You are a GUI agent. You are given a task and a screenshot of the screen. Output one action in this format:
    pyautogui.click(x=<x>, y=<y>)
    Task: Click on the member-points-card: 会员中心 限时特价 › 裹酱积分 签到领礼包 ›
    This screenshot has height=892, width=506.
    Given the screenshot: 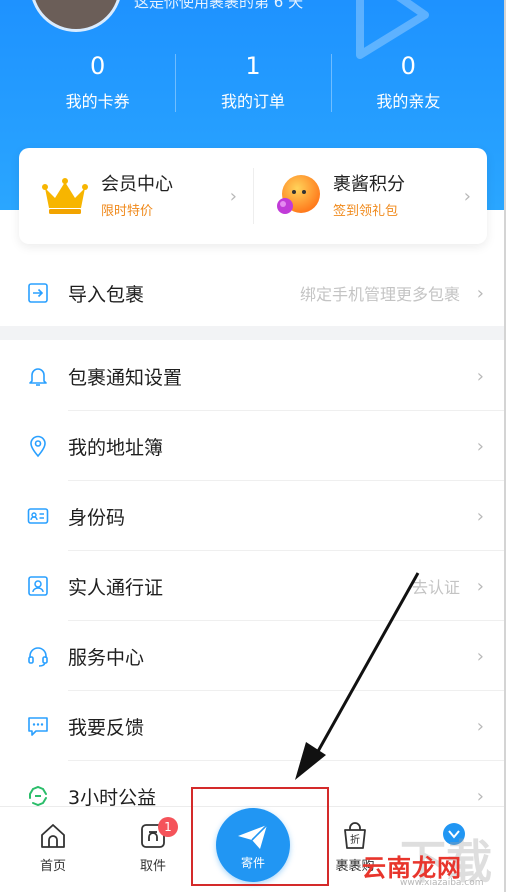 What is the action you would take?
    pyautogui.click(x=253, y=196)
    